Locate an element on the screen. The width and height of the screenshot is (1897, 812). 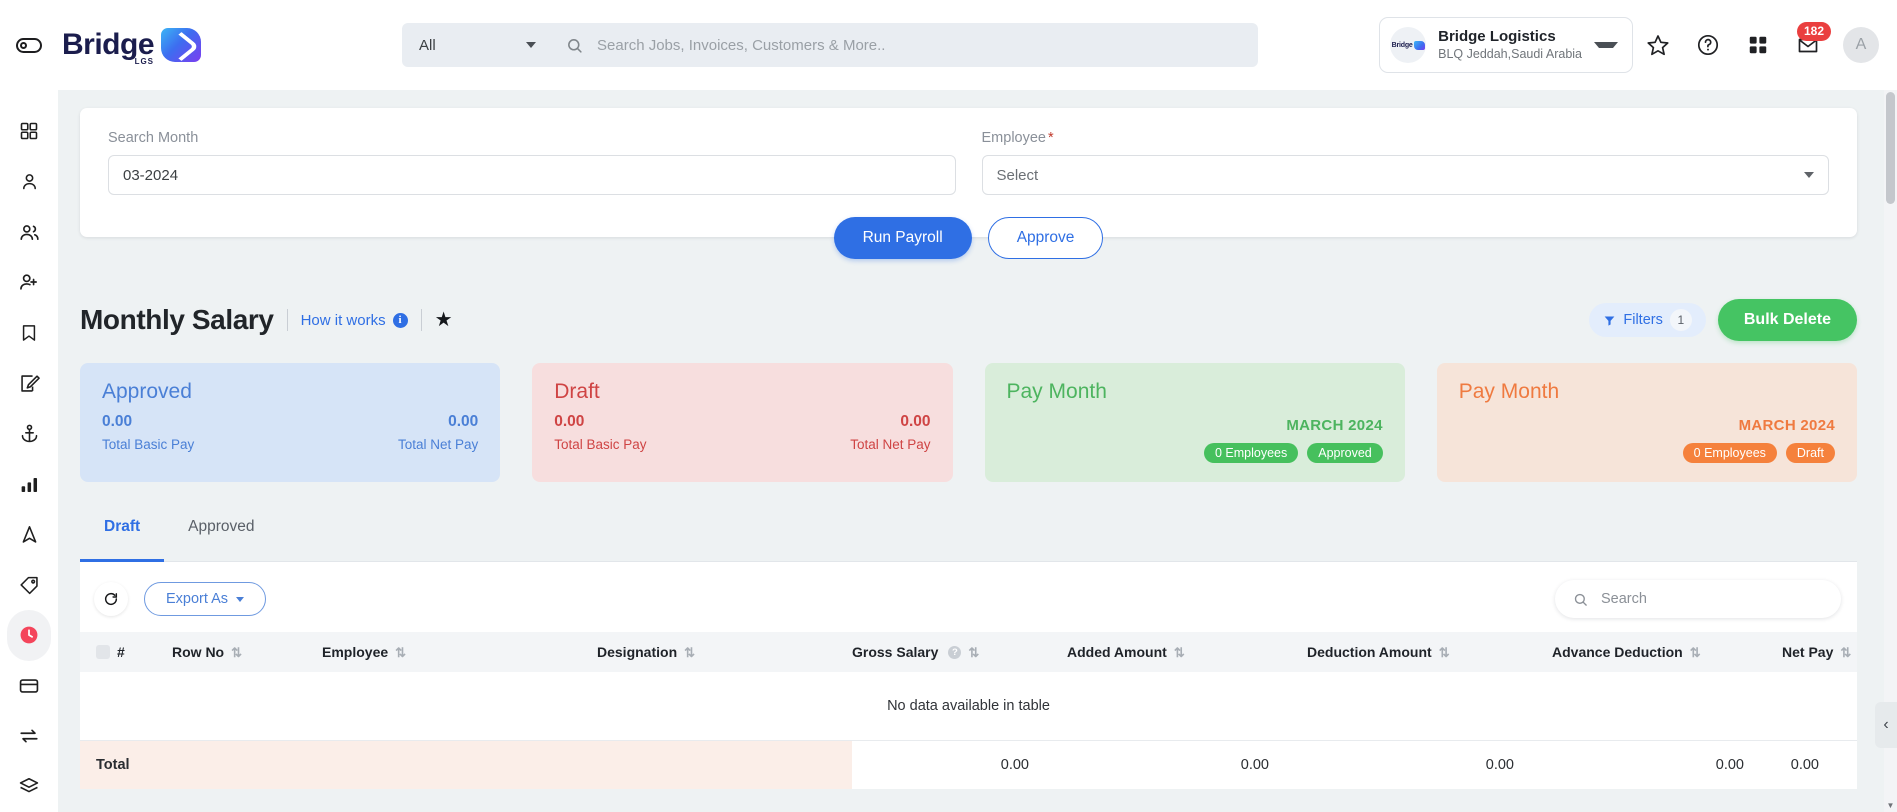
table-search-input is located at coordinates (1704, 599).